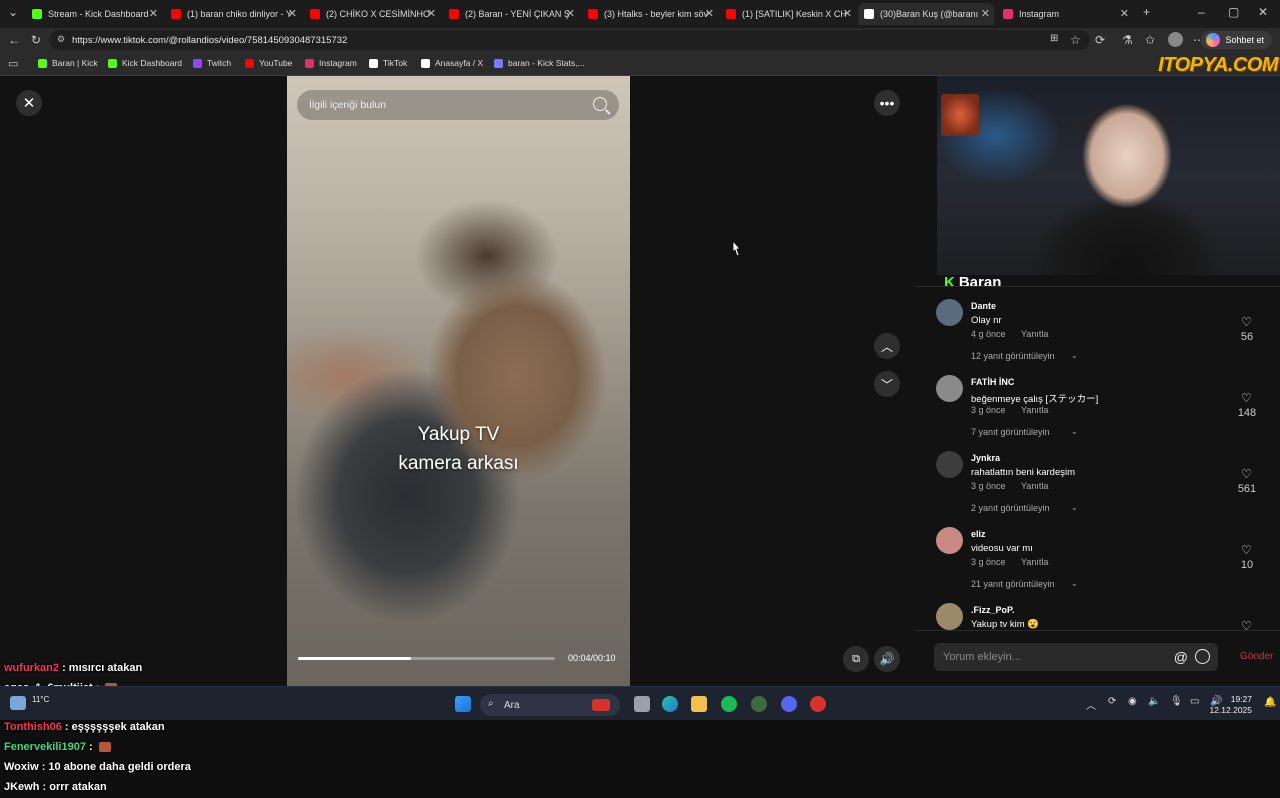 This screenshot has height=798, width=1280. Describe the element at coordinates (29, 103) in the screenshot. I see `close-video-button: ✕` at that location.